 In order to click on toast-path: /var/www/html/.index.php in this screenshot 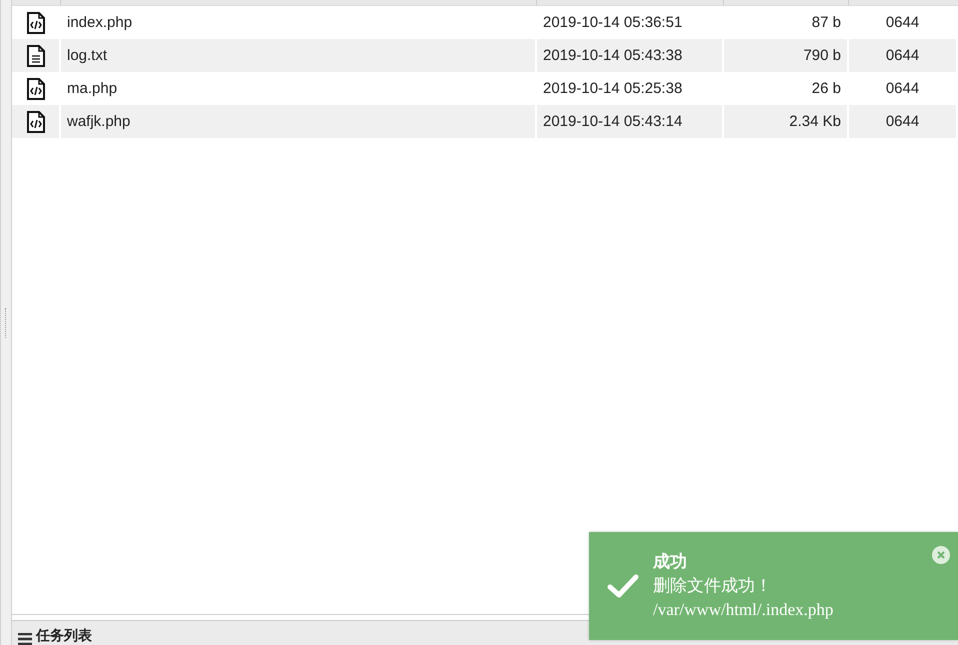, I will do `click(743, 610)`.